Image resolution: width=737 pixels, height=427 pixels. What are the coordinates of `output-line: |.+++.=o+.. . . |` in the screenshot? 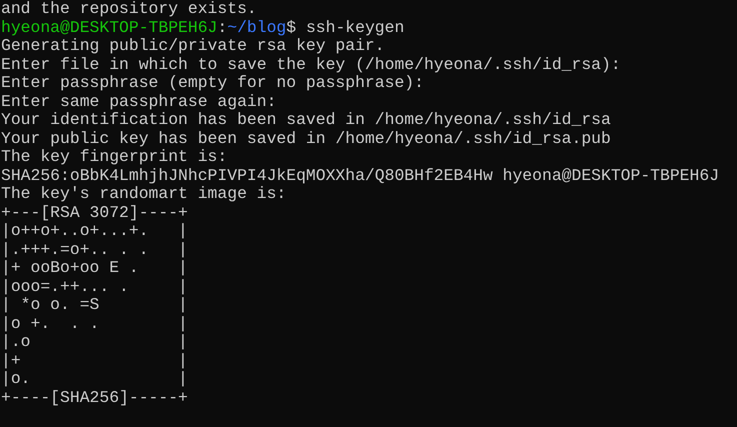 It's located at (95, 249).